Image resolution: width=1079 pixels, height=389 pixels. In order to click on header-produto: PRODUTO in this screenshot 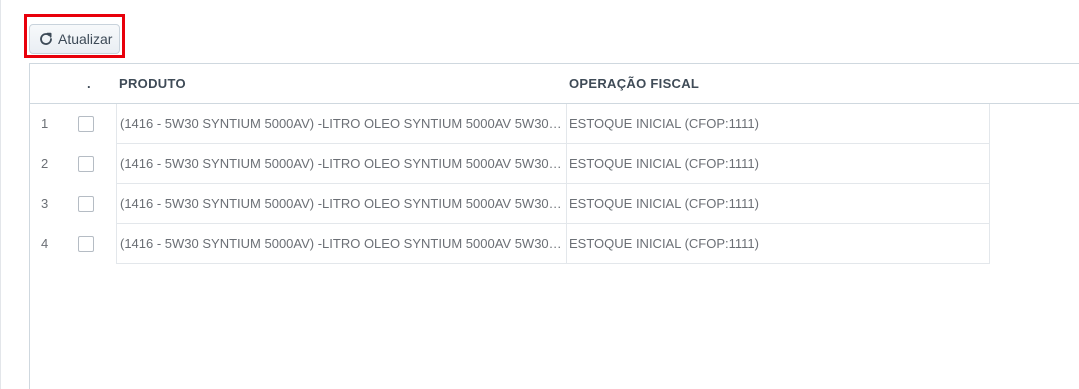, I will do `click(152, 84)`.